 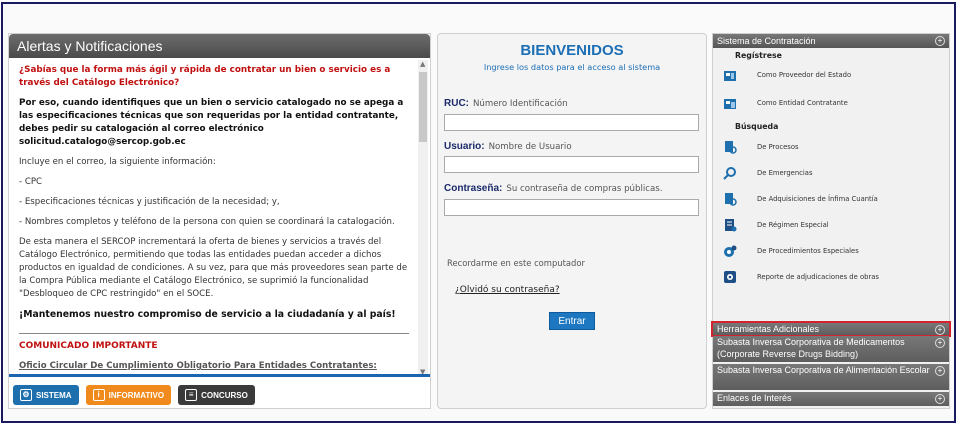 What do you see at coordinates (730, 147) in the screenshot?
I see `processes-icon` at bounding box center [730, 147].